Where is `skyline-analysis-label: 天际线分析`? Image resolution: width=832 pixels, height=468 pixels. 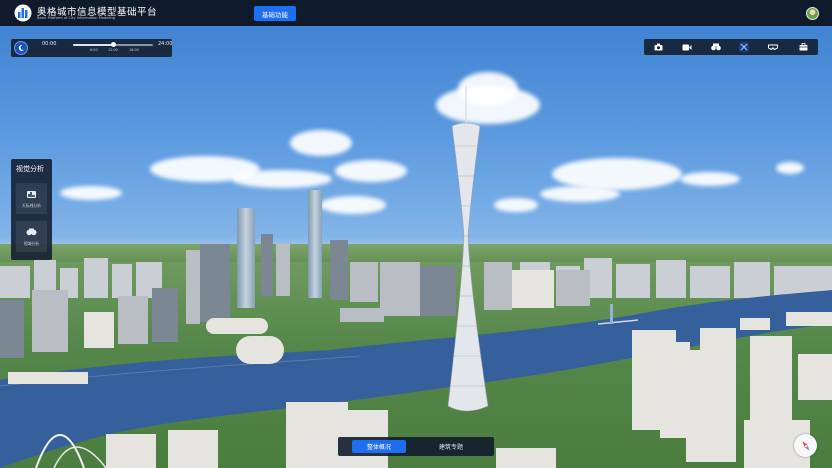
skyline-analysis-label: 天际线分析 is located at coordinates (31, 205).